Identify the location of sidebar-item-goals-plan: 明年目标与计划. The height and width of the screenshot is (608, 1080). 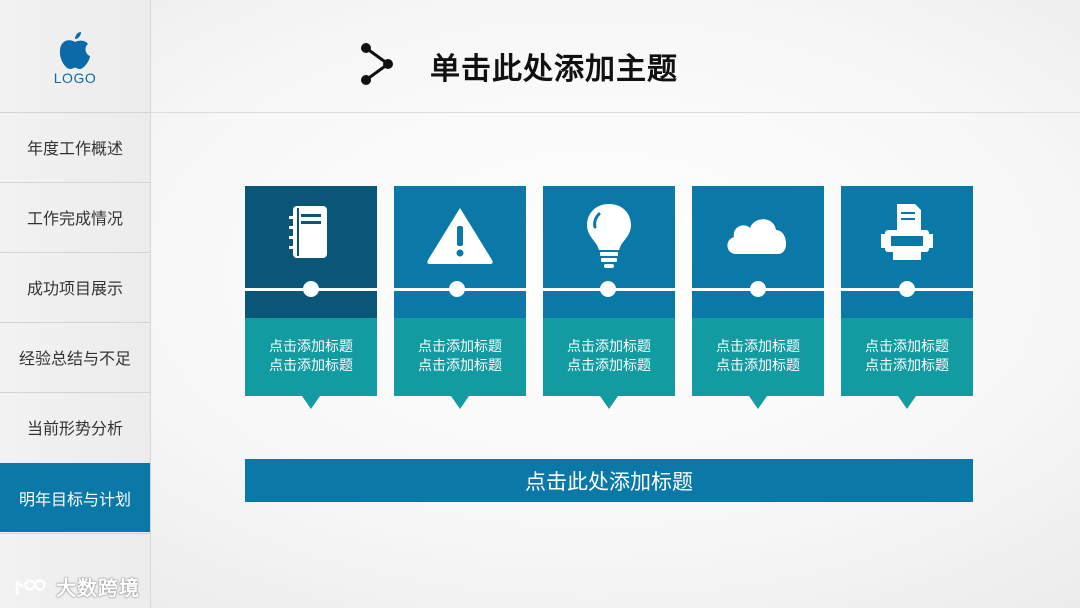
(75, 497).